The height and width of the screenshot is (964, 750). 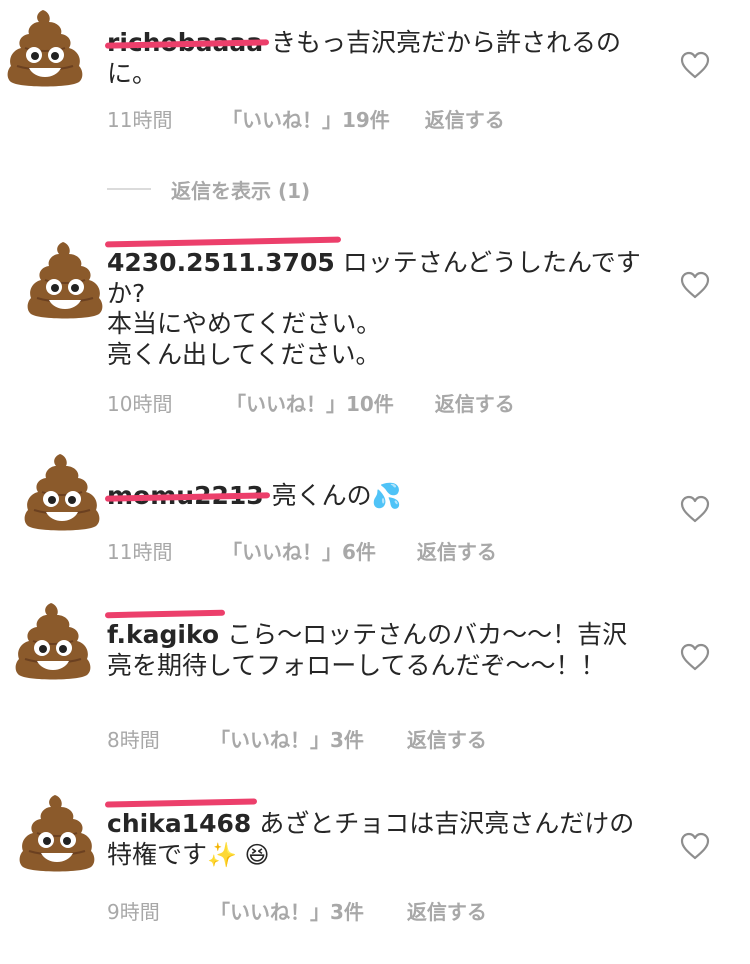 What do you see at coordinates (133, 912) in the screenshot?
I see `timestamp: 9時間` at bounding box center [133, 912].